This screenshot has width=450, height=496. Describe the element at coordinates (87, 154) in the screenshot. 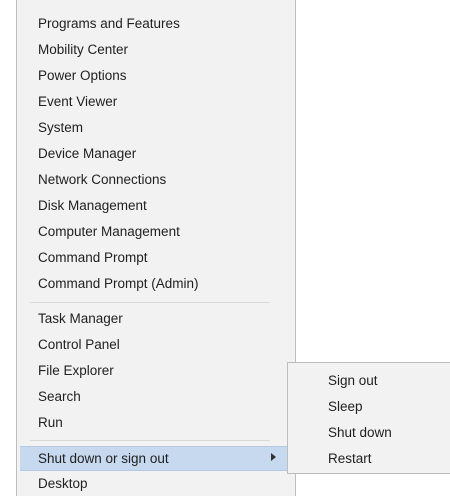

I see `menu-item-device-manager: Device Manager` at that location.